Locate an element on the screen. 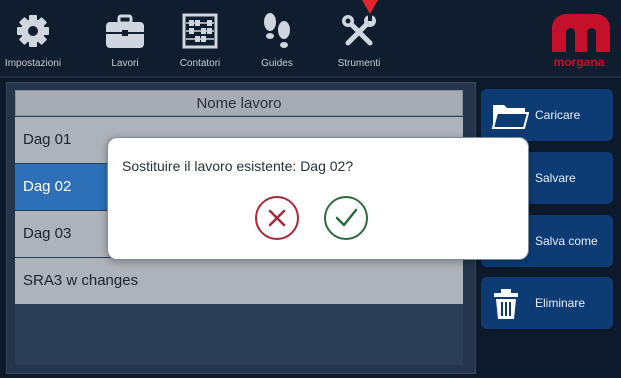  nav-item-contatori: Contatori is located at coordinates (200, 38).